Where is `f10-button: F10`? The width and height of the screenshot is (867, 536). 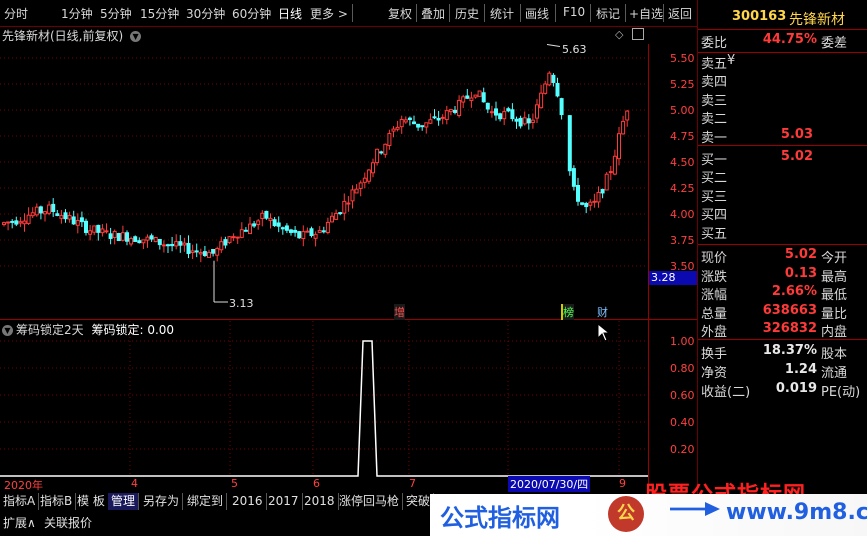
f10-button: F10 is located at coordinates (574, 12).